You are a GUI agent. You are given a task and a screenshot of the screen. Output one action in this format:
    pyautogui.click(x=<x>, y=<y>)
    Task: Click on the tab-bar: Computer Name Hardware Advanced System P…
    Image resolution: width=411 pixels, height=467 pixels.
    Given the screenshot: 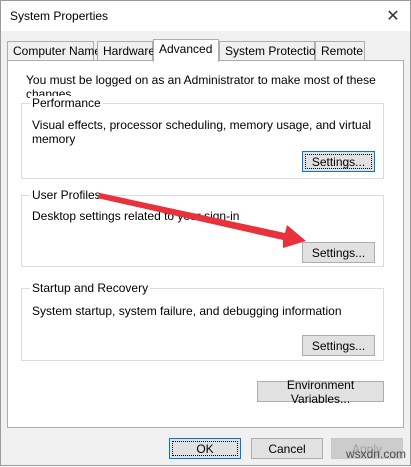 What is the action you would take?
    pyautogui.click(x=207, y=50)
    